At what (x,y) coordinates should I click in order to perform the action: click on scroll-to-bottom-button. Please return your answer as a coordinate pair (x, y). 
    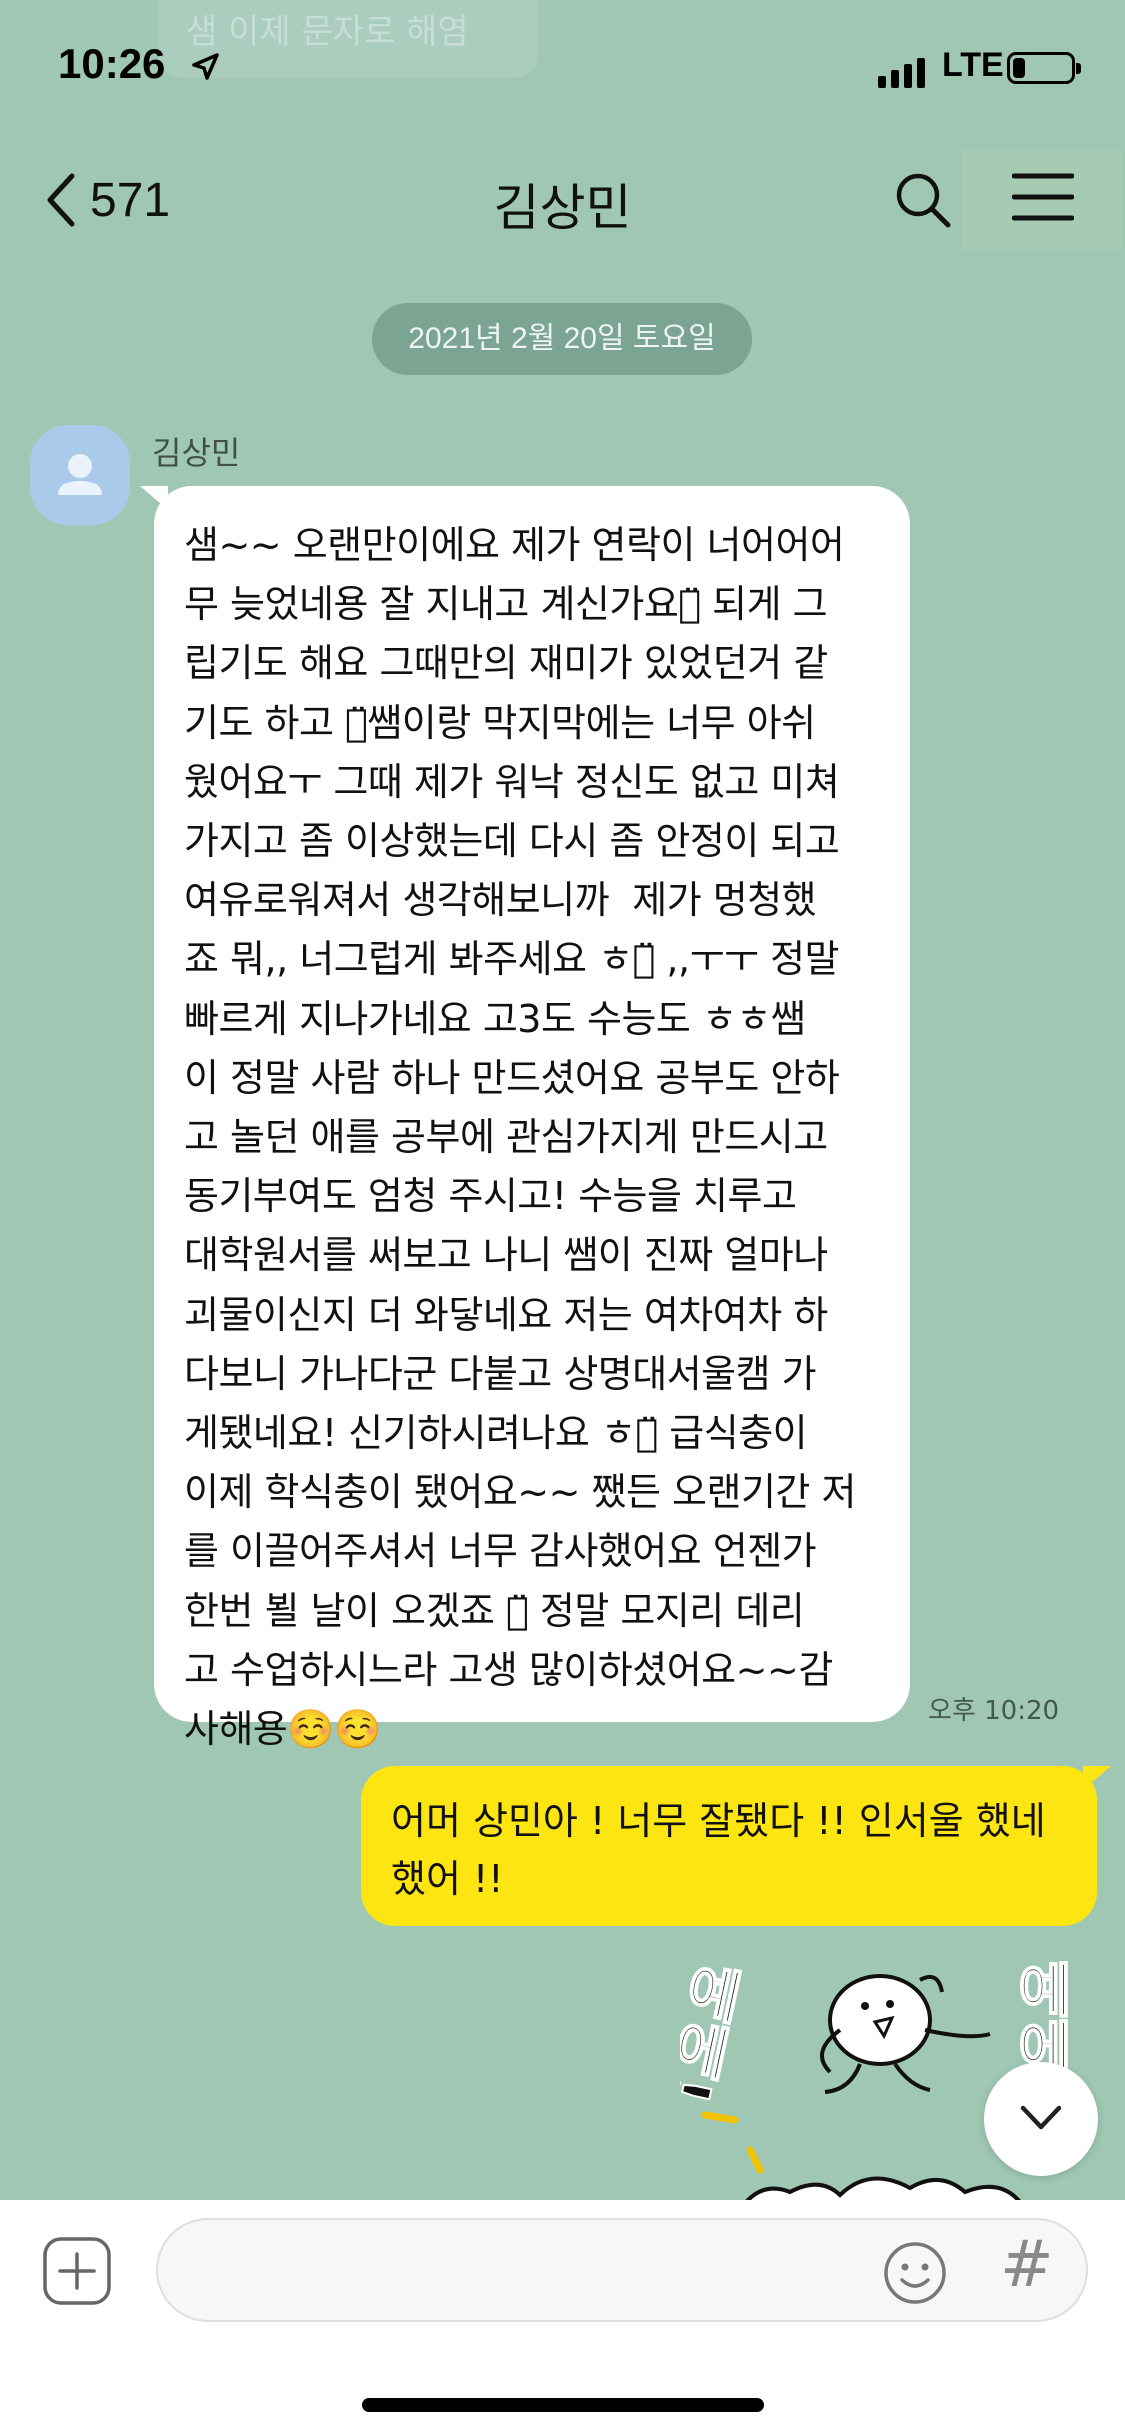
    Looking at the image, I should click on (1041, 2119).